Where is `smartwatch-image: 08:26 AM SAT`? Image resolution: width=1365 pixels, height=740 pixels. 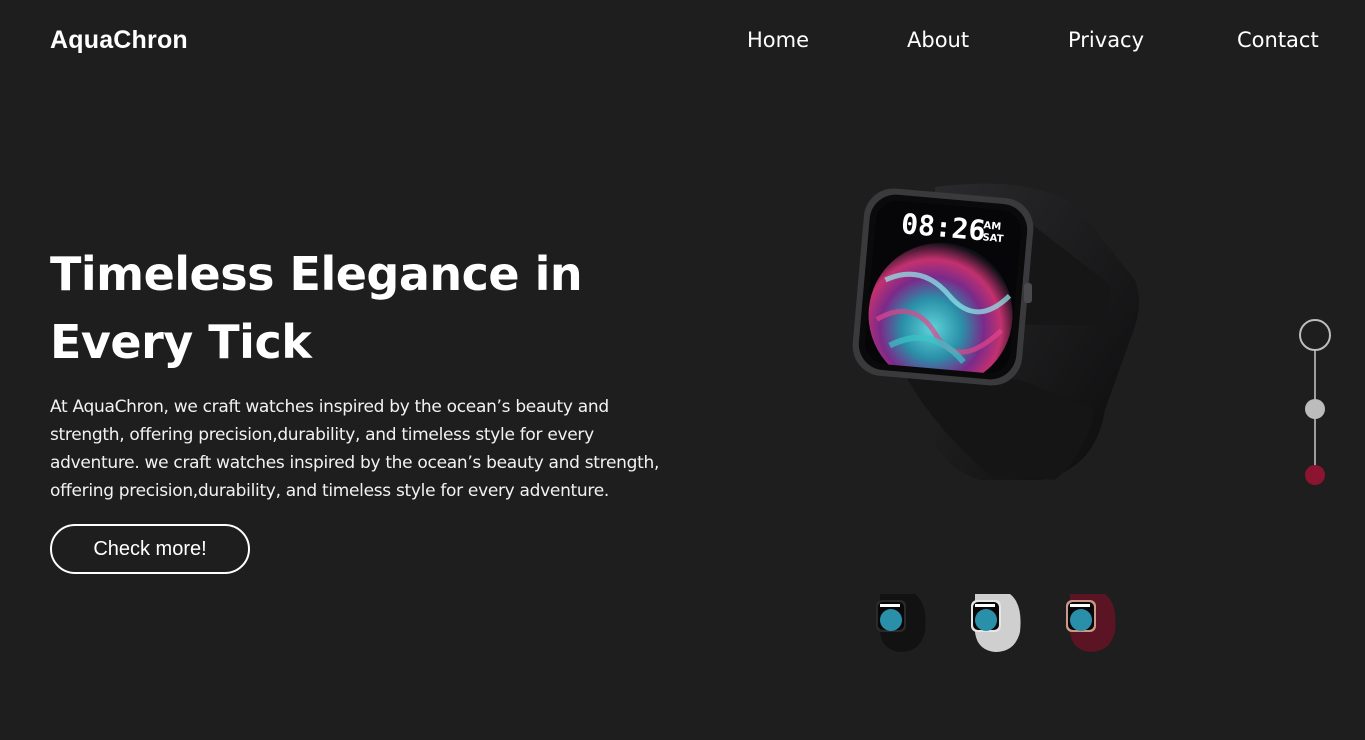 smartwatch-image: 08:26 AM SAT is located at coordinates (995, 332).